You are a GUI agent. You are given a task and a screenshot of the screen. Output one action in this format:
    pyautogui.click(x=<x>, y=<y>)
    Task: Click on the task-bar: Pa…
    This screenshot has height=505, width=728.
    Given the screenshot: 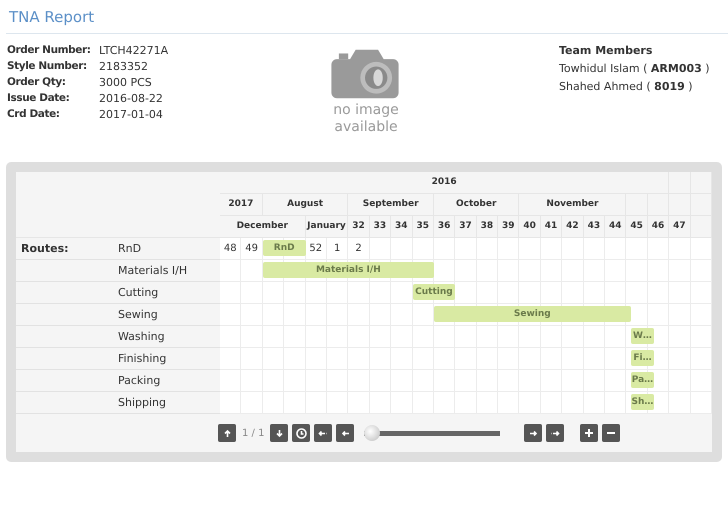 What is the action you would take?
    pyautogui.click(x=642, y=380)
    